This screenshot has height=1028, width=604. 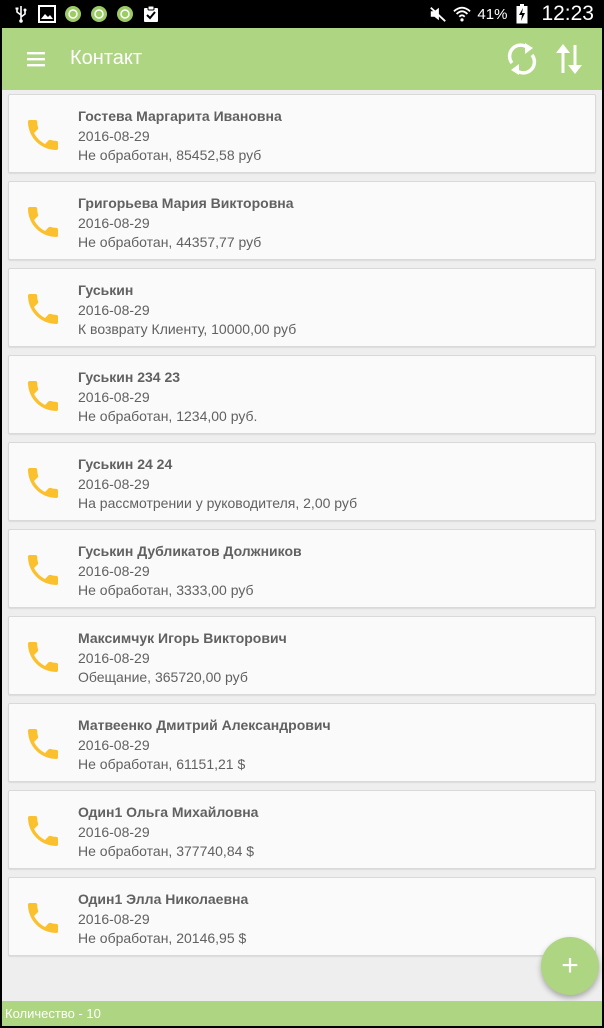 I want to click on image-icon, so click(x=47, y=14).